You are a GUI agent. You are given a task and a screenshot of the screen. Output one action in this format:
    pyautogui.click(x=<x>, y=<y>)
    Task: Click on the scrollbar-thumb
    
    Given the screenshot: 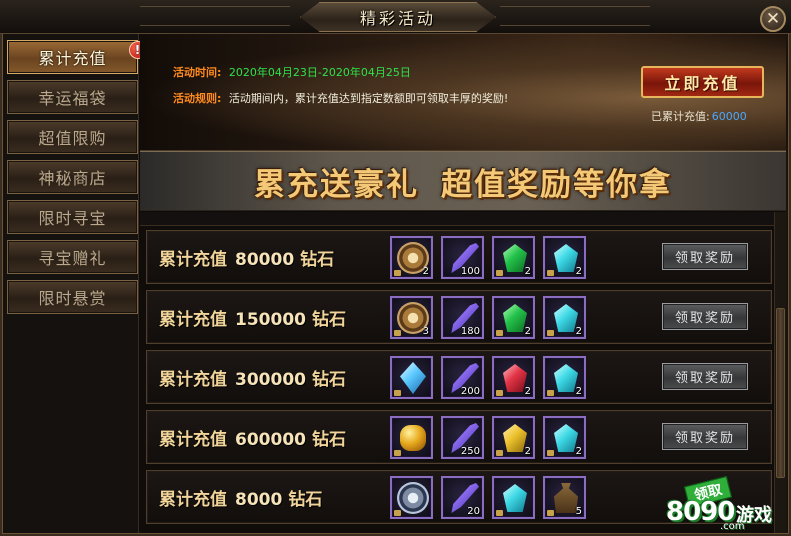 What is the action you would take?
    pyautogui.click(x=780, y=393)
    